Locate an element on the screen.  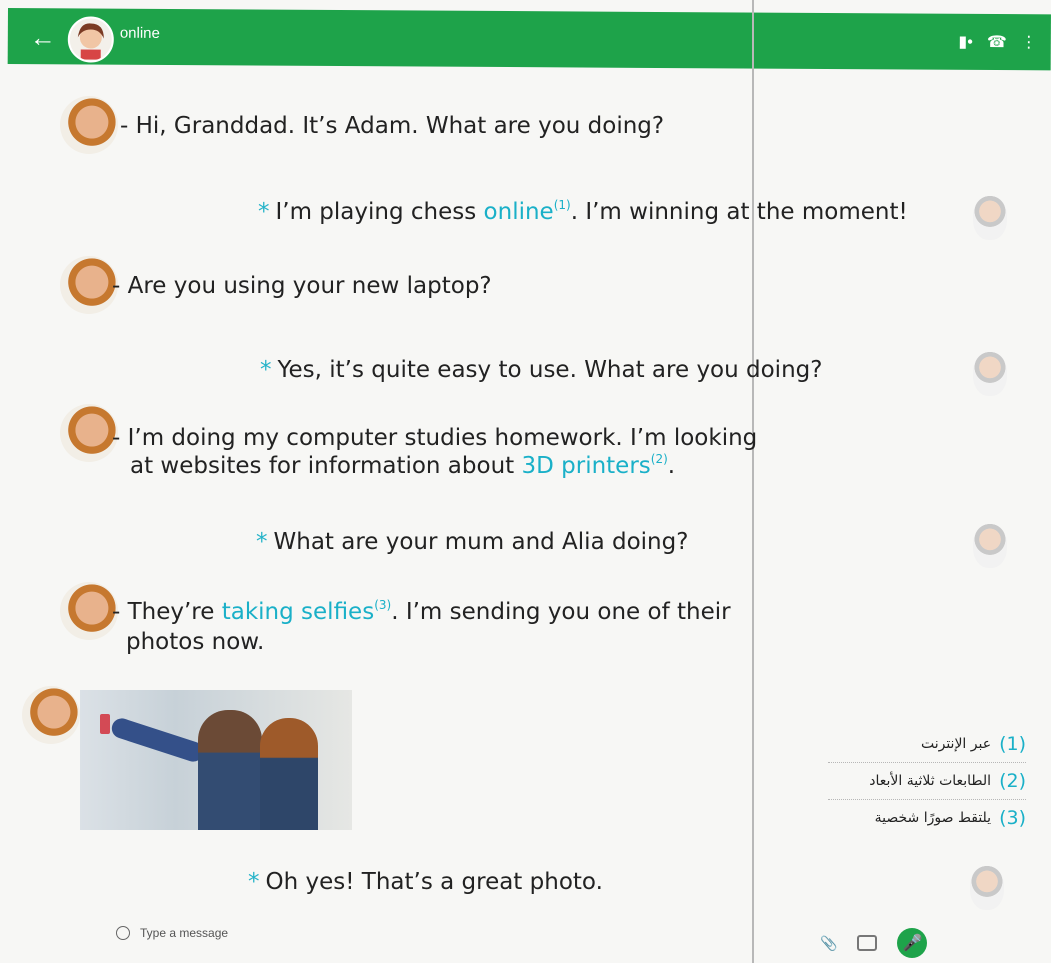
header-actions: ▮• ☎ ⋮ is located at coordinates (997, 42).